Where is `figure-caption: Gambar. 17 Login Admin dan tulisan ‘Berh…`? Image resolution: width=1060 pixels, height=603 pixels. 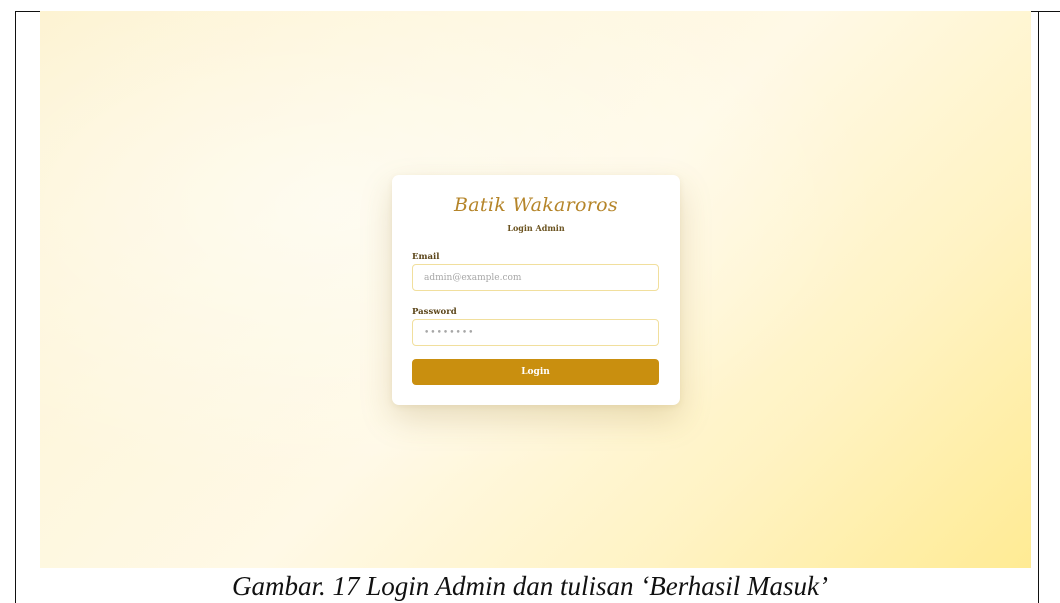 figure-caption: Gambar. 17 Login Admin dan tulisan ‘Berh… is located at coordinates (530, 586).